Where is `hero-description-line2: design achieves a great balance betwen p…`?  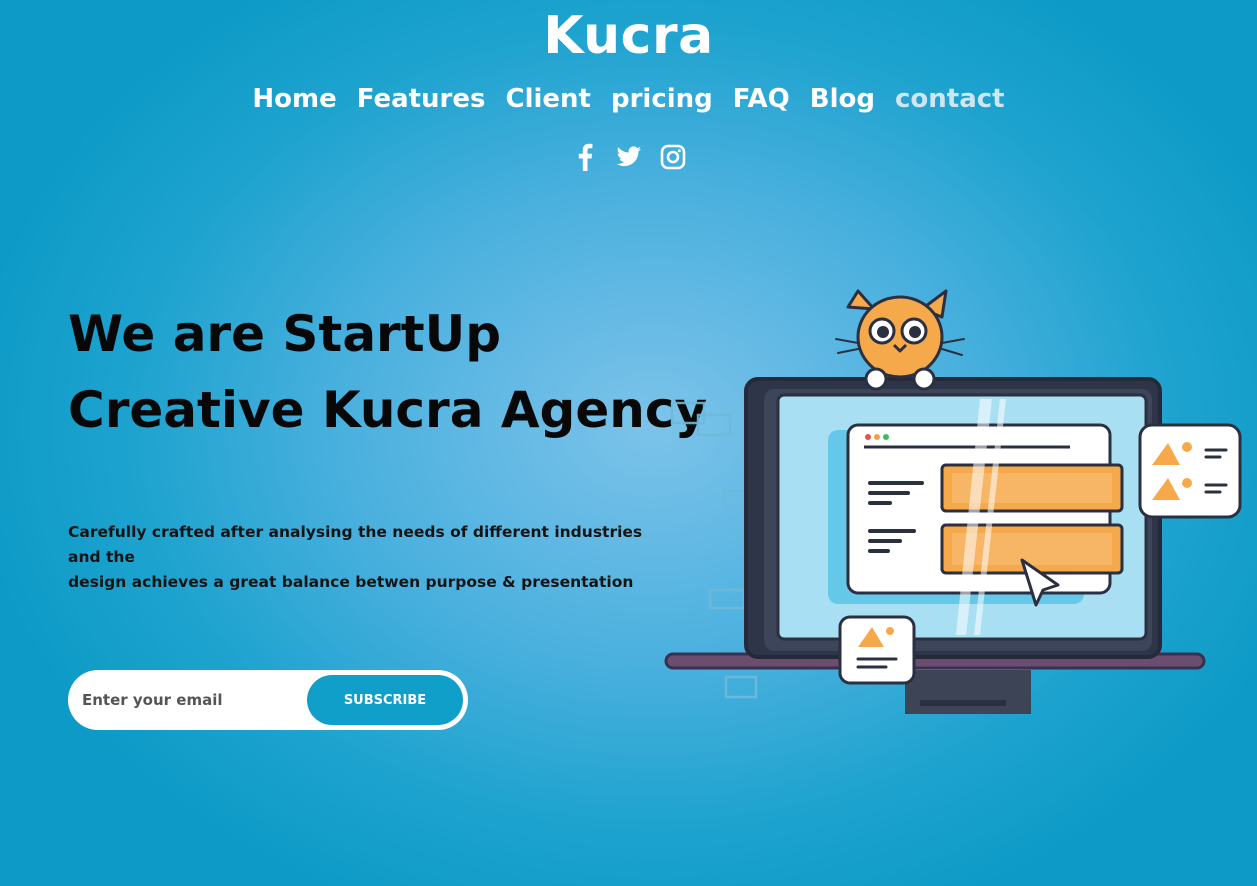 hero-description-line2: design achieves a great balance betwen p… is located at coordinates (351, 582).